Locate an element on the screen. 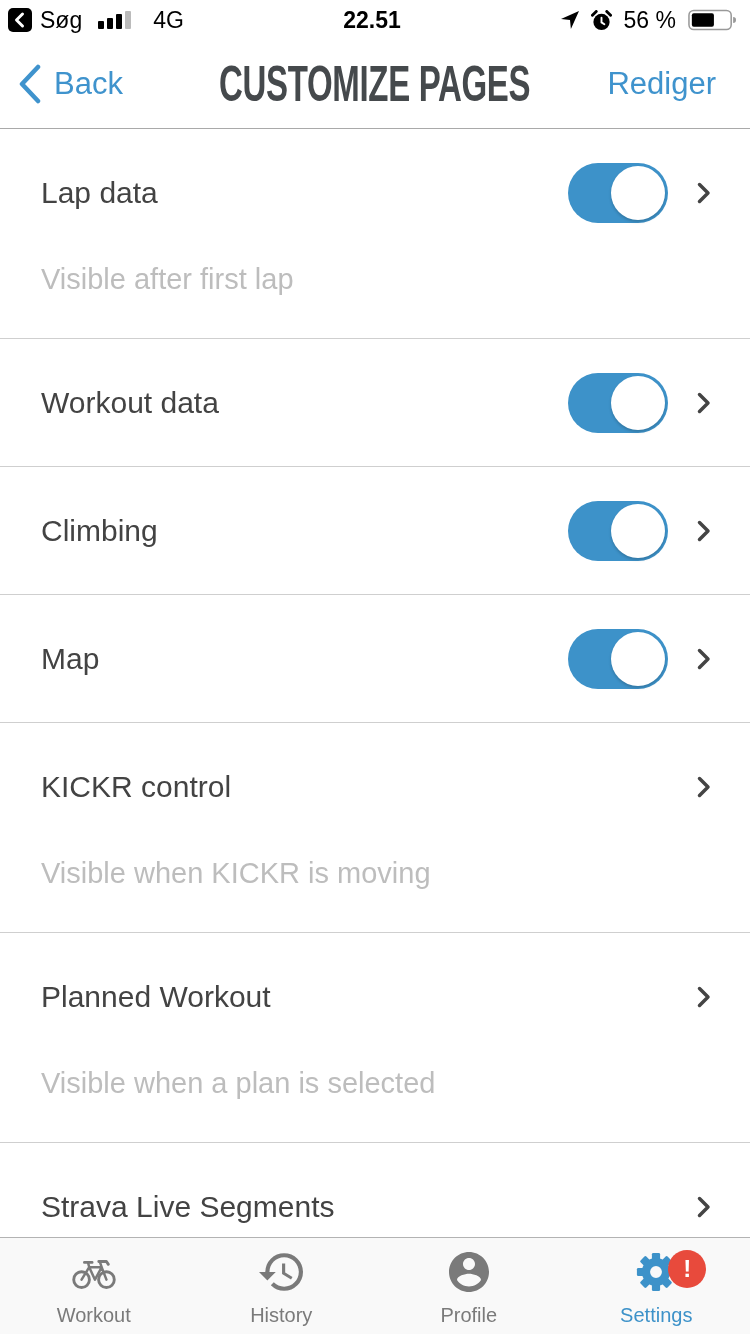 This screenshot has height=1334, width=750. person-icon is located at coordinates (468, 1272).